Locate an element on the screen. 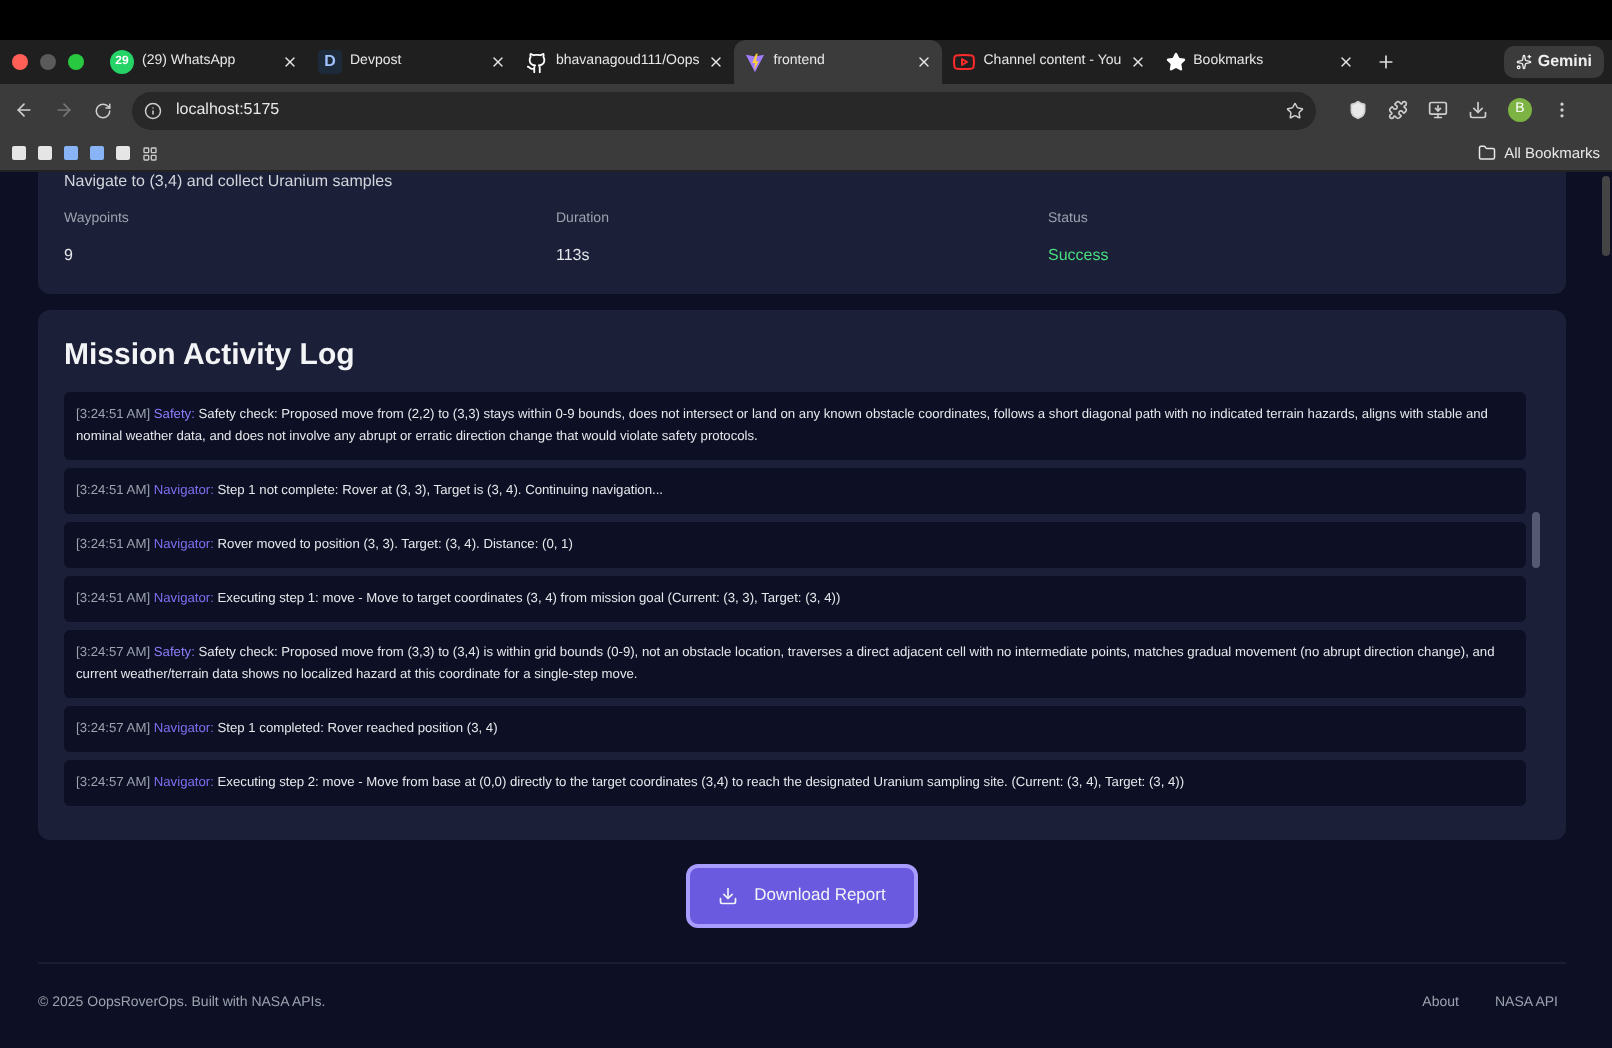 This screenshot has height=1048, width=1612. lightning-logo-icon is located at coordinates (754, 62).